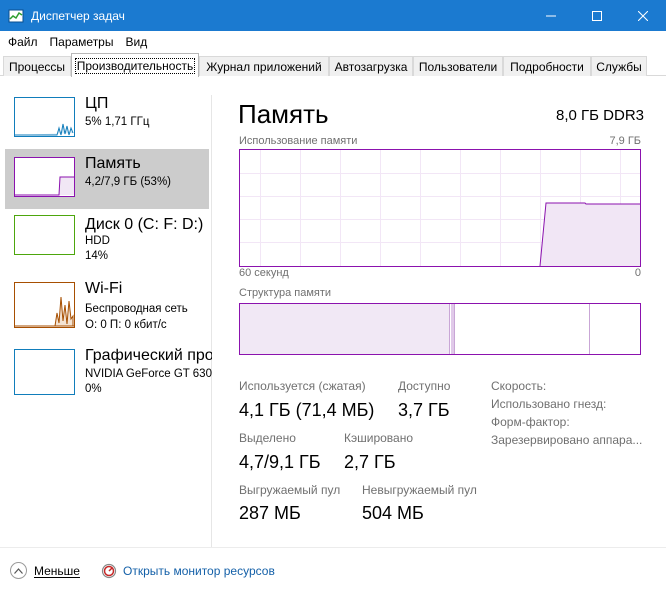 This screenshot has height=593, width=666. Describe the element at coordinates (267, 438) in the screenshot. I see `committed-label: Выделено` at that location.